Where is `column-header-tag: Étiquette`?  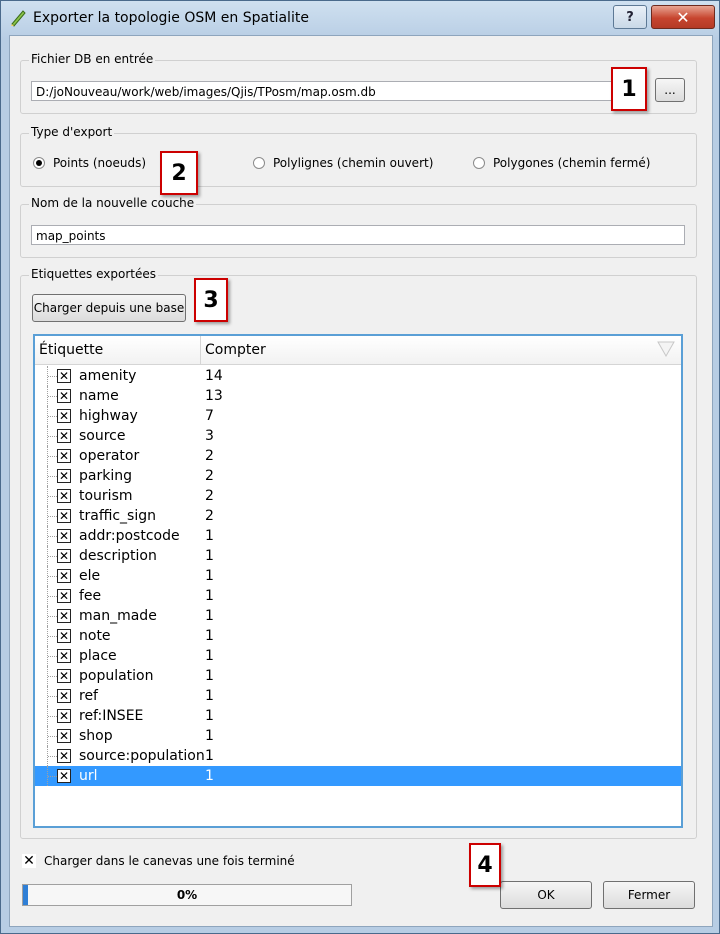 column-header-tag: Étiquette is located at coordinates (118, 350).